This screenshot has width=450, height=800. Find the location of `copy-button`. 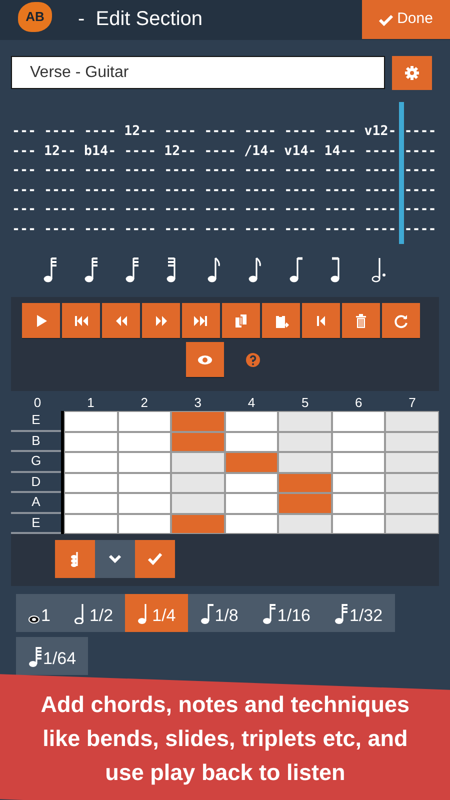

copy-button is located at coordinates (241, 320).